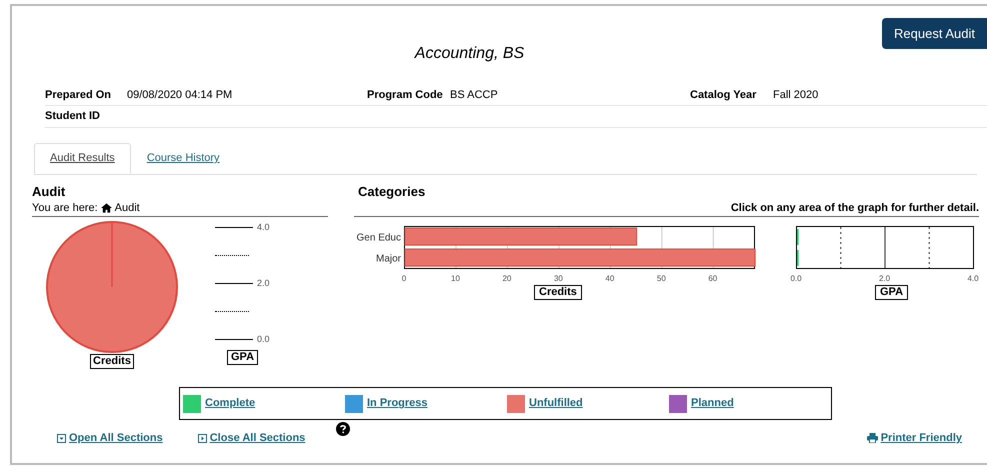  I want to click on legend-link: Planned, so click(712, 403).